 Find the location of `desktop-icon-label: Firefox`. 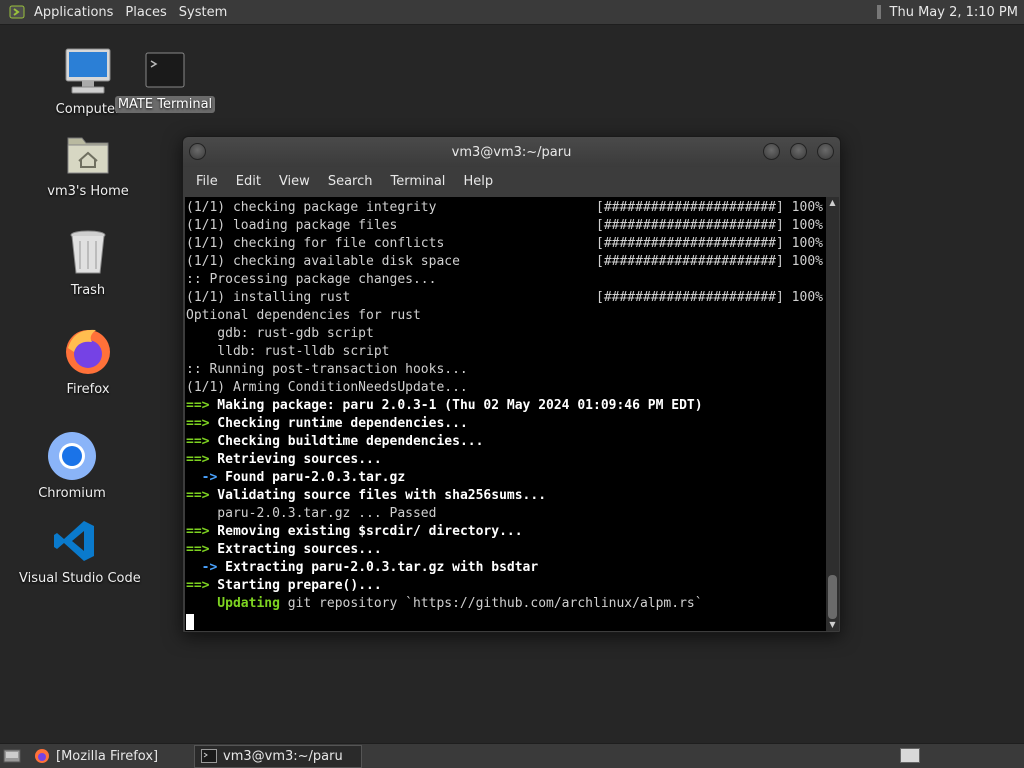

desktop-icon-label: Firefox is located at coordinates (88, 389).